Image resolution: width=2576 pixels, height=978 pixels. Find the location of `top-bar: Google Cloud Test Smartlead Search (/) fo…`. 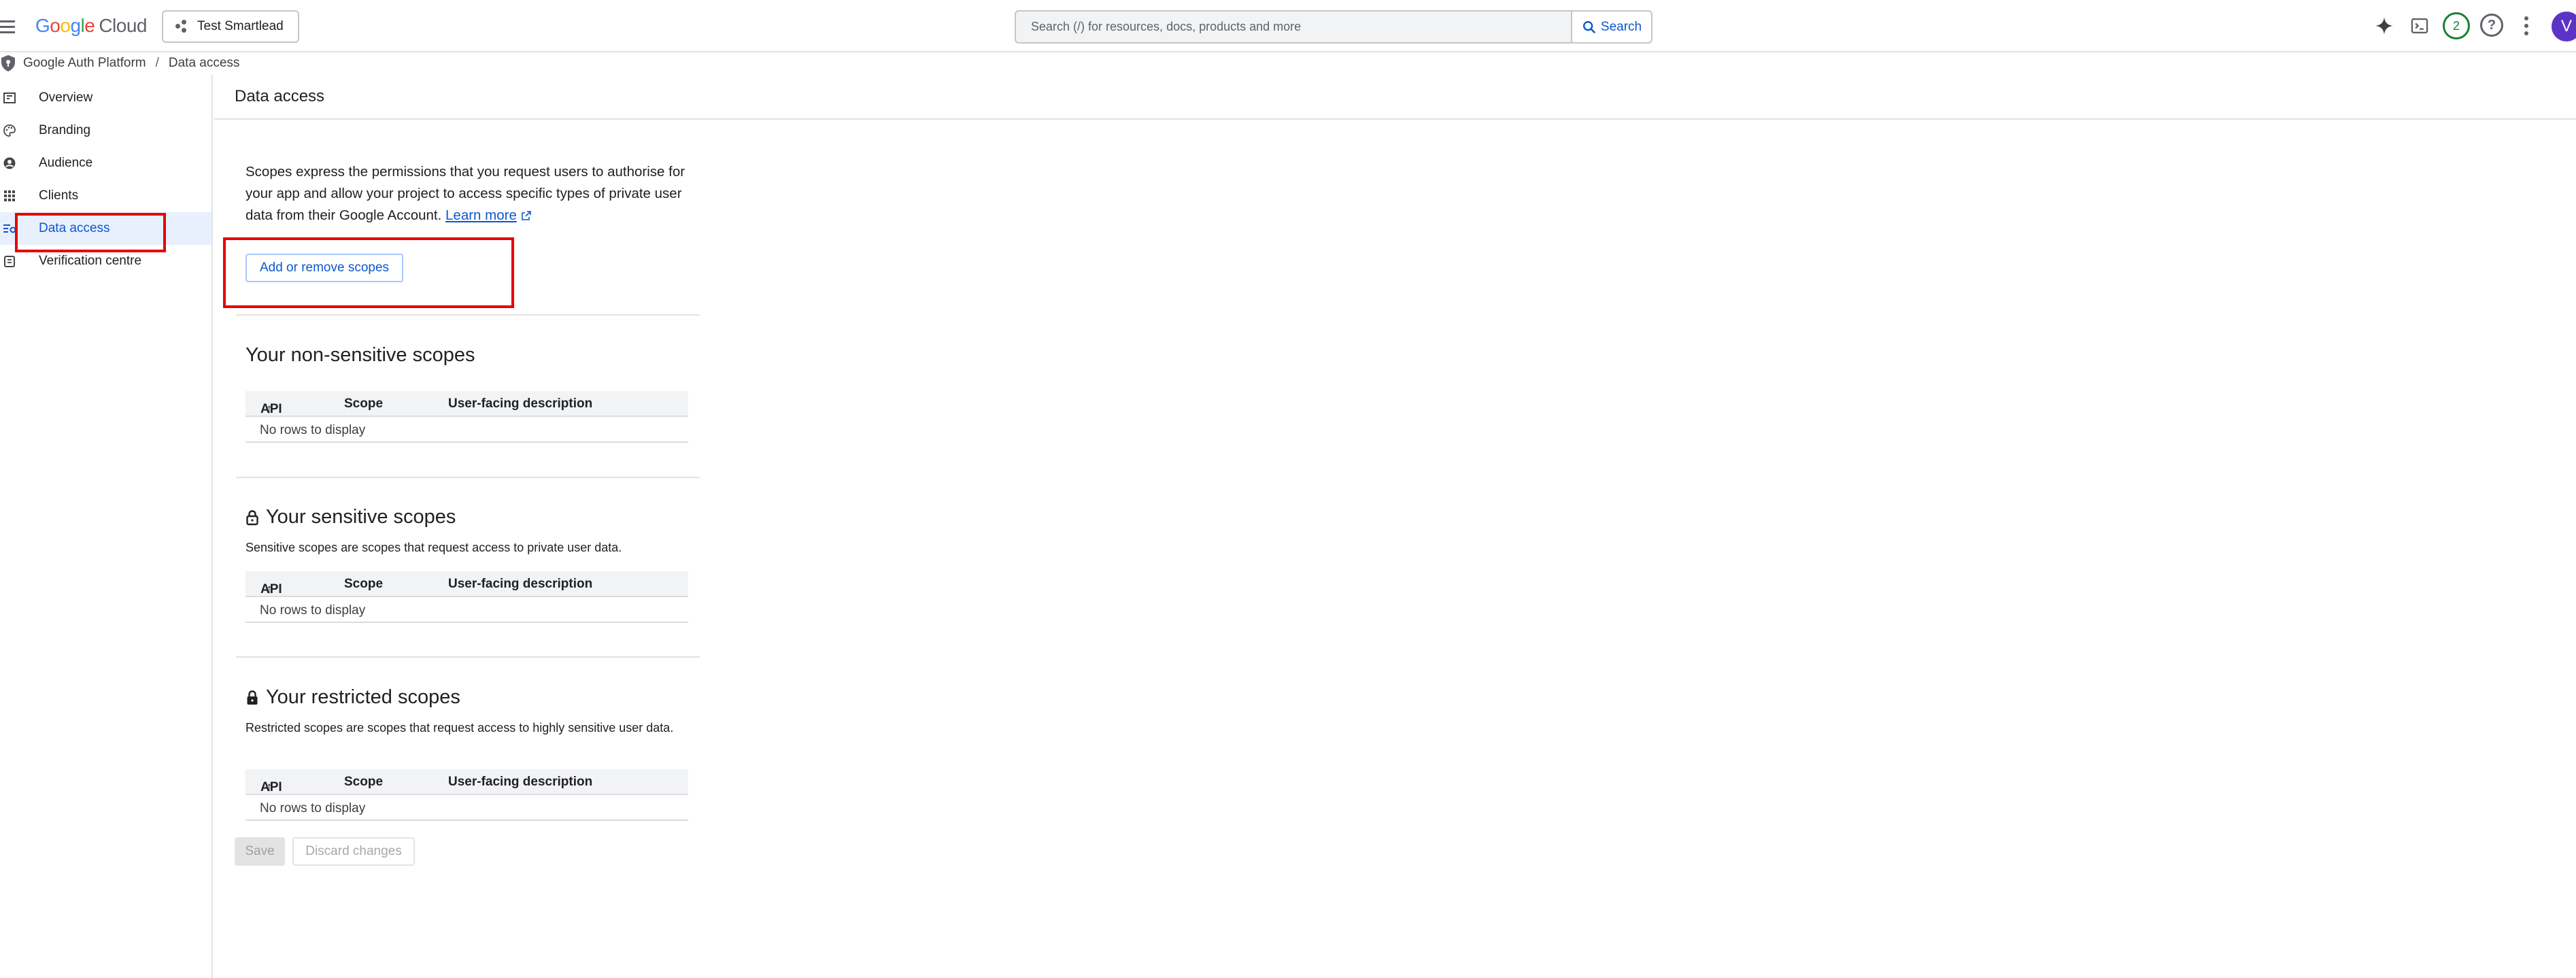

top-bar: Google Cloud Test Smartlead Search (/) fo… is located at coordinates (1288, 26).